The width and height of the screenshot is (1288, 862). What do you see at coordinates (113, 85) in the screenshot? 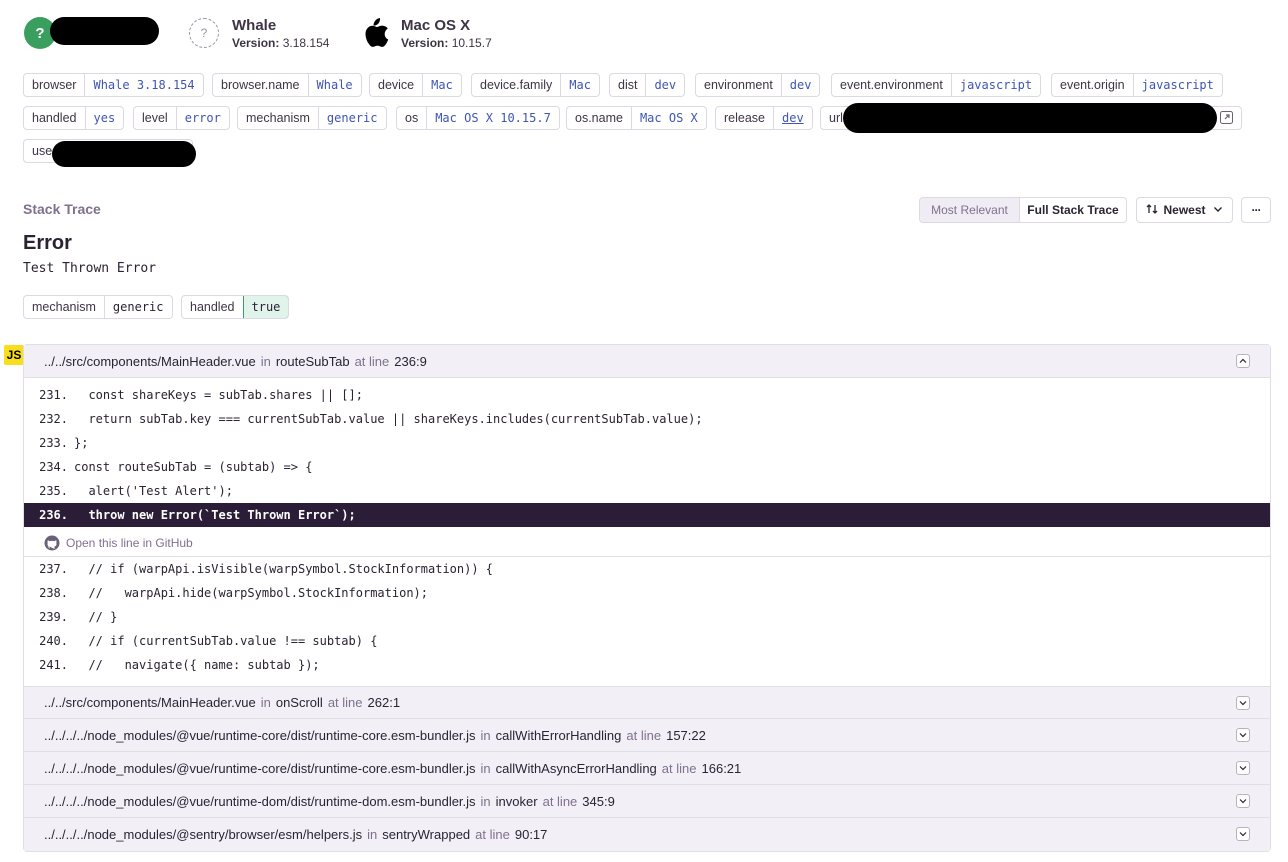
I see `tag-browser: browser Whale 3.18.154` at bounding box center [113, 85].